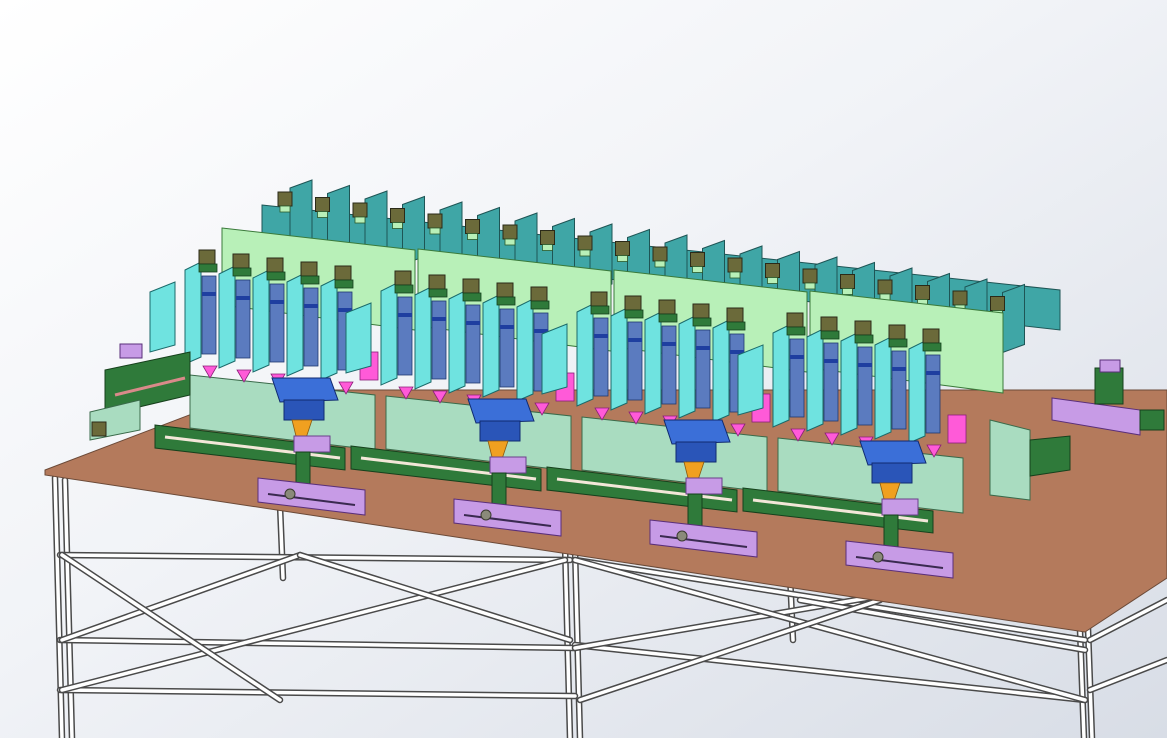 Image resolution: width=1167 pixels, height=738 pixels. Describe the element at coordinates (1109, 386) in the screenshot. I see `right-feeder-column` at that location.